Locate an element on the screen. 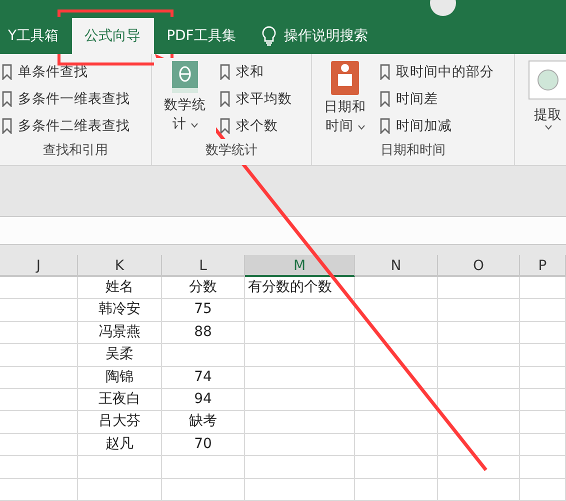 The width and height of the screenshot is (566, 501). ribbon-command: 求平均数 is located at coordinates (256, 98).